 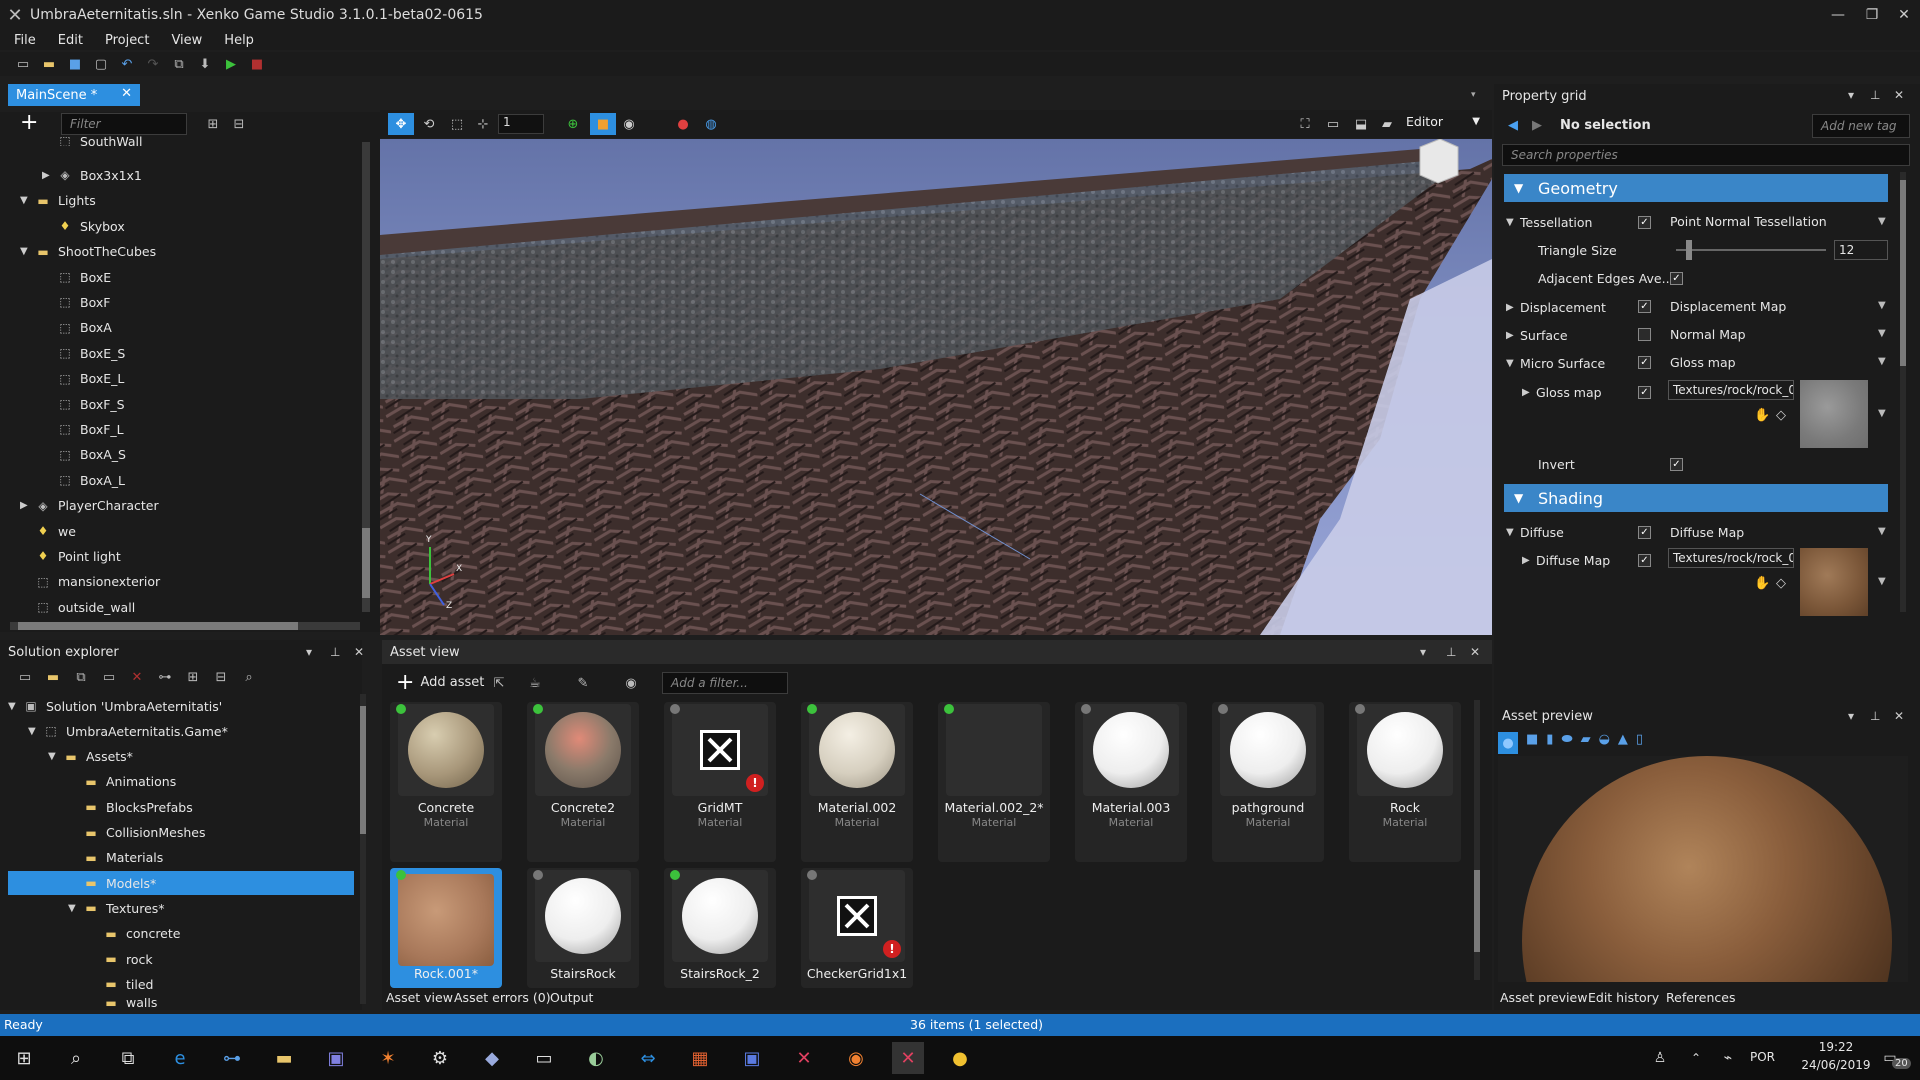 I want to click on network-icon: ⌁, so click(x=1728, y=1058).